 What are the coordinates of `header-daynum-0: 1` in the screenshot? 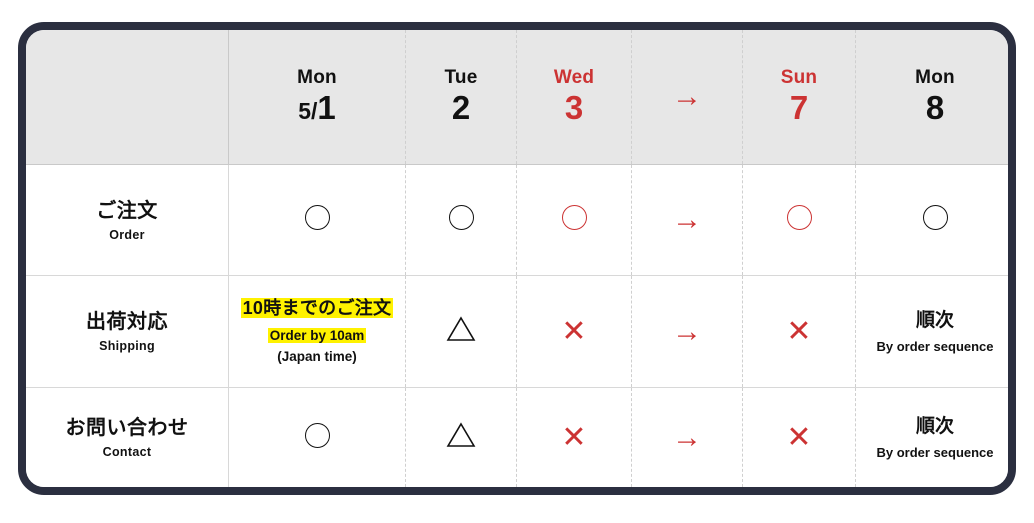 It's located at (326, 108).